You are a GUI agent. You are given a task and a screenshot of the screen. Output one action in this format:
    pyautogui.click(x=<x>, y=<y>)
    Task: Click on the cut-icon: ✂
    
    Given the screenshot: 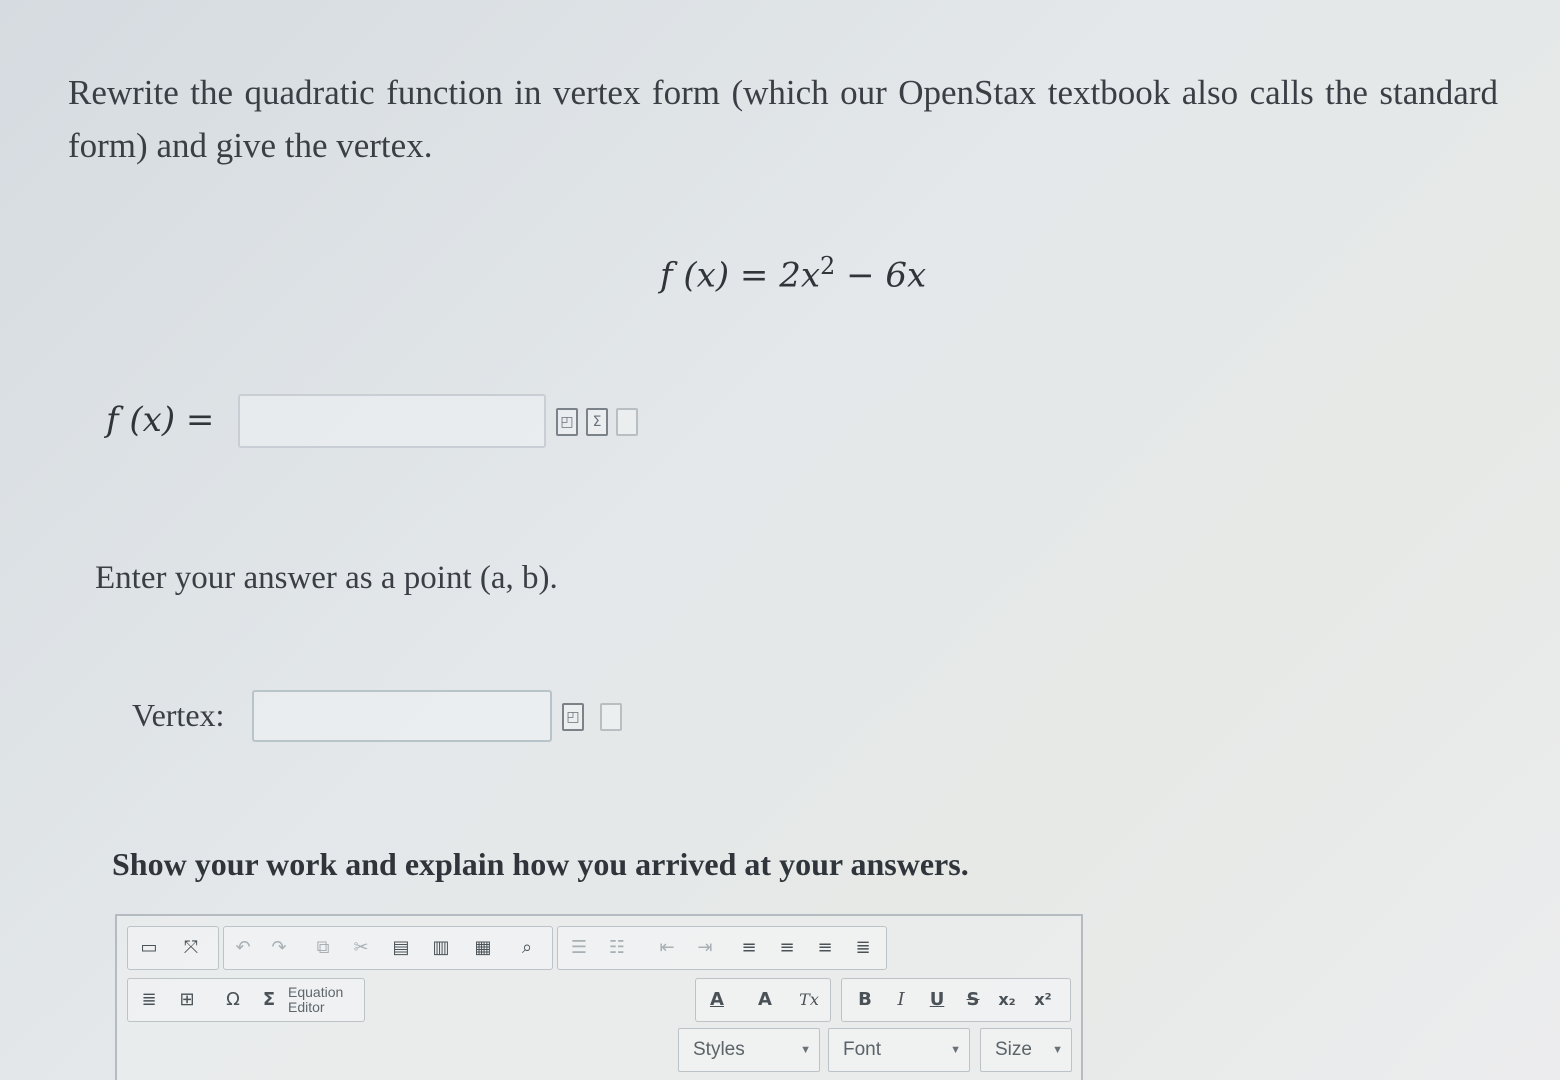 What is the action you would take?
    pyautogui.click(x=361, y=948)
    